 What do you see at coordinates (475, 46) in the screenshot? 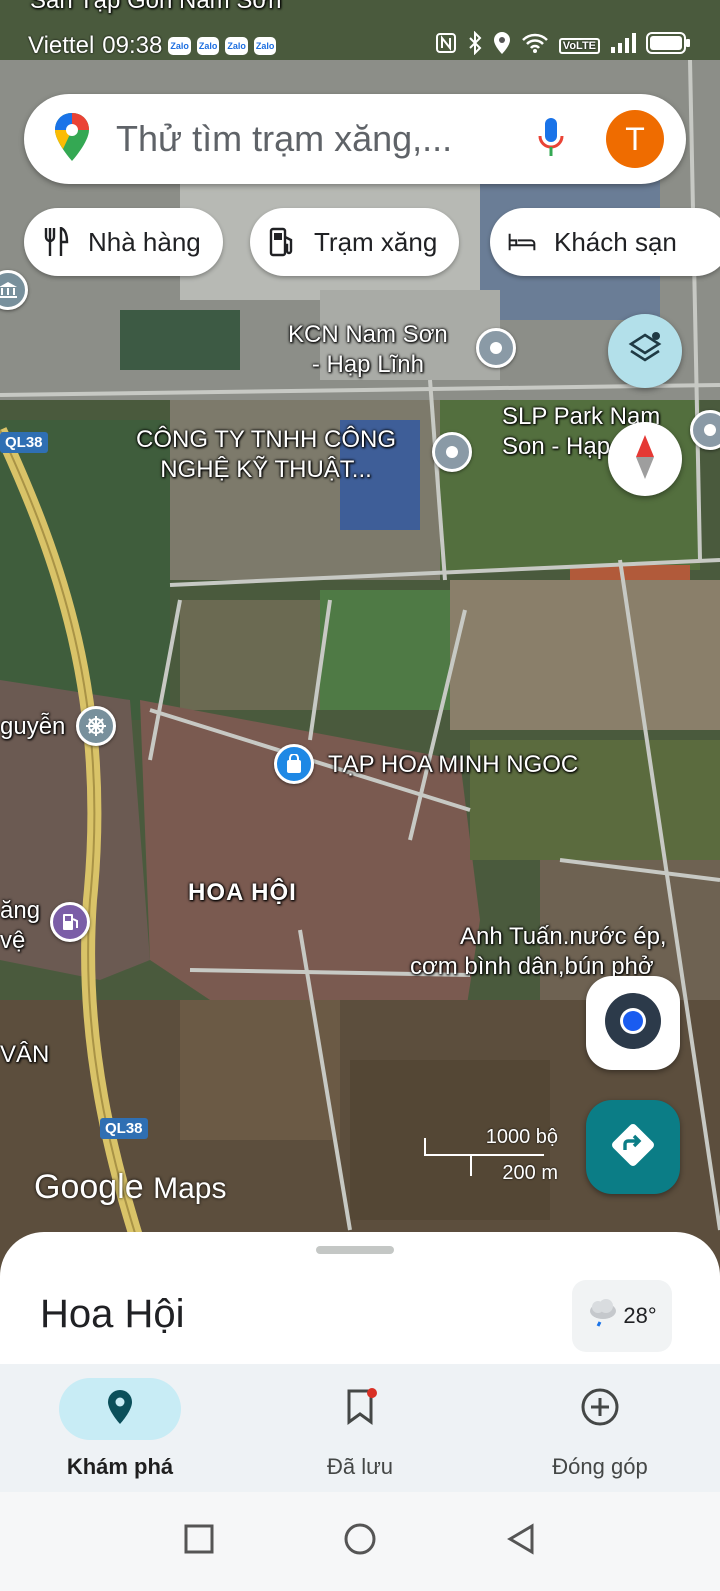
I see `bluetooth-icon` at bounding box center [475, 46].